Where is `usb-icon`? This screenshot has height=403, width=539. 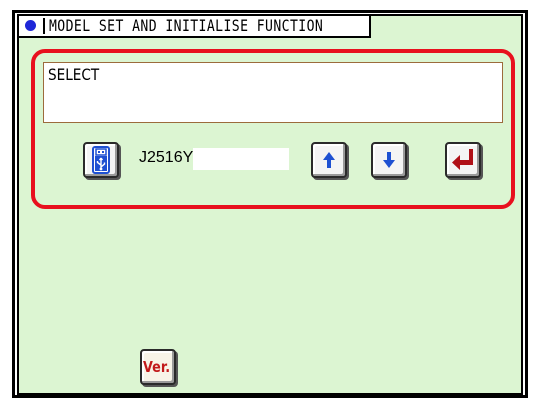
usb-icon is located at coordinates (101, 160).